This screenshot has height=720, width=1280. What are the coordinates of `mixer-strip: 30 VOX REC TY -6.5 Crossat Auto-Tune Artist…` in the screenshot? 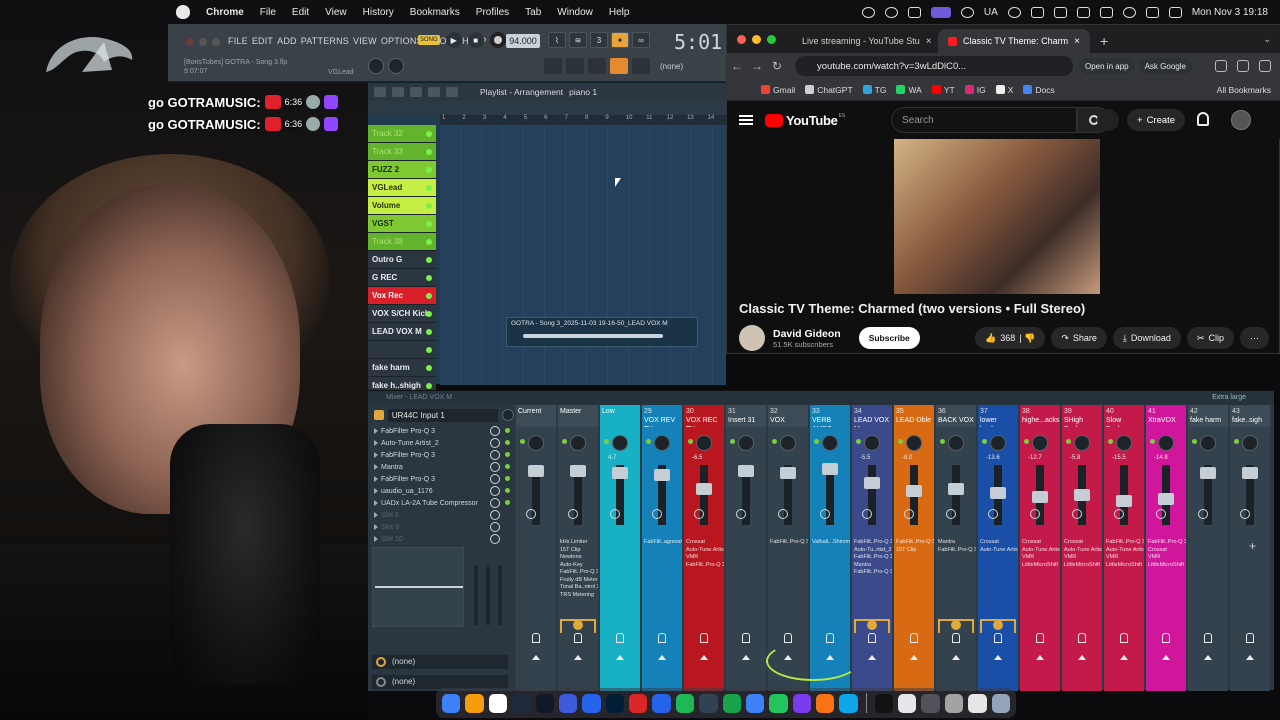 It's located at (704, 548).